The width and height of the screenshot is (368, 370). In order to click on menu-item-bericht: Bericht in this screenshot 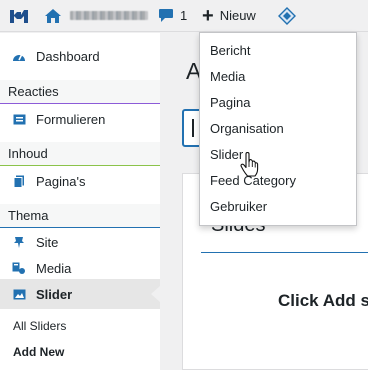, I will do `click(278, 51)`.